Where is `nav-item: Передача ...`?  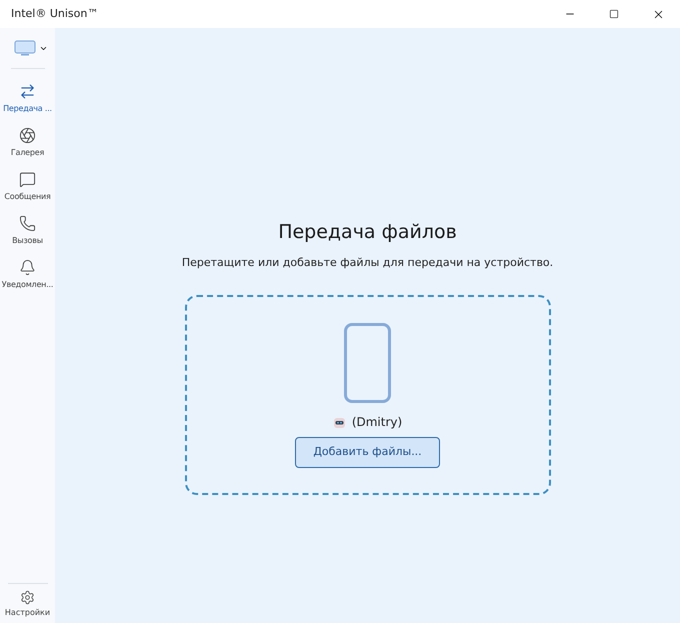
nav-item: Передача ... is located at coordinates (27, 99).